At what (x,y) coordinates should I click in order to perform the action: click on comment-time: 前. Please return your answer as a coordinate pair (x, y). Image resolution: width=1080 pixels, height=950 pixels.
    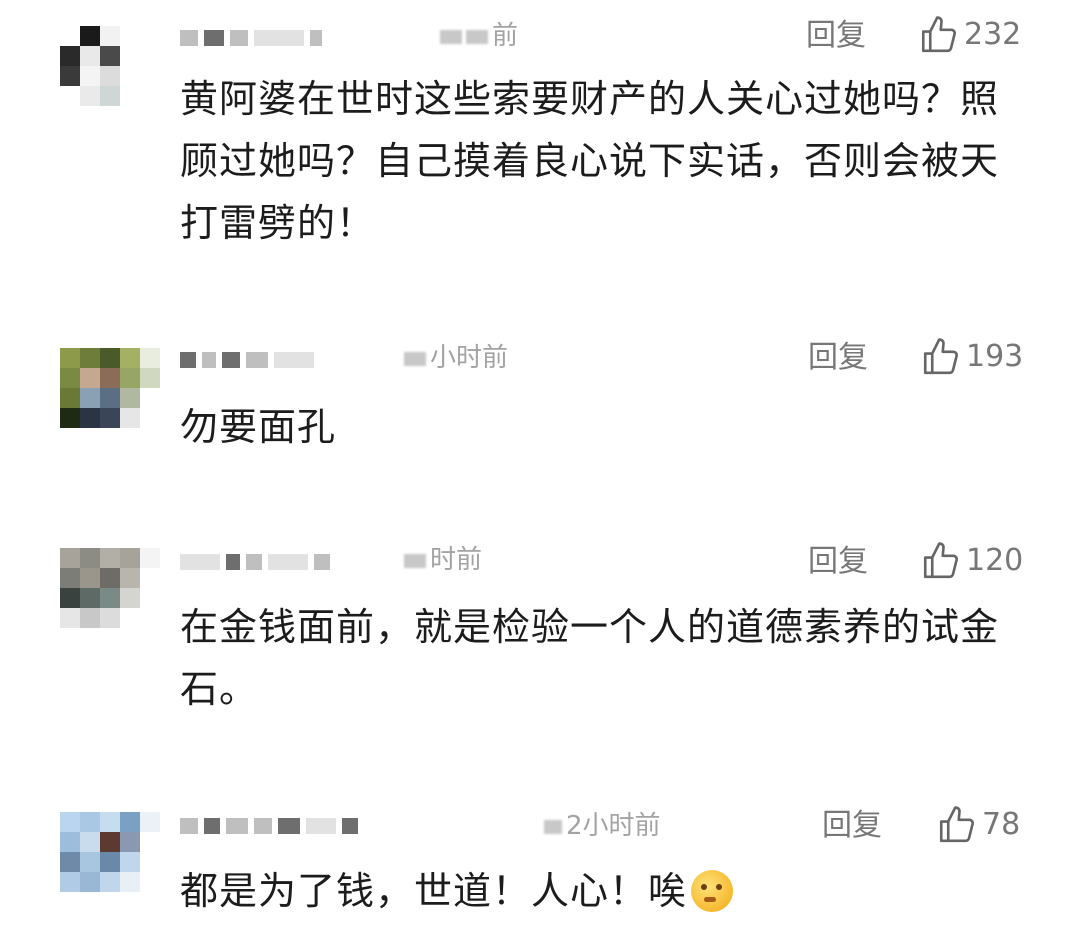
    Looking at the image, I should click on (479, 36).